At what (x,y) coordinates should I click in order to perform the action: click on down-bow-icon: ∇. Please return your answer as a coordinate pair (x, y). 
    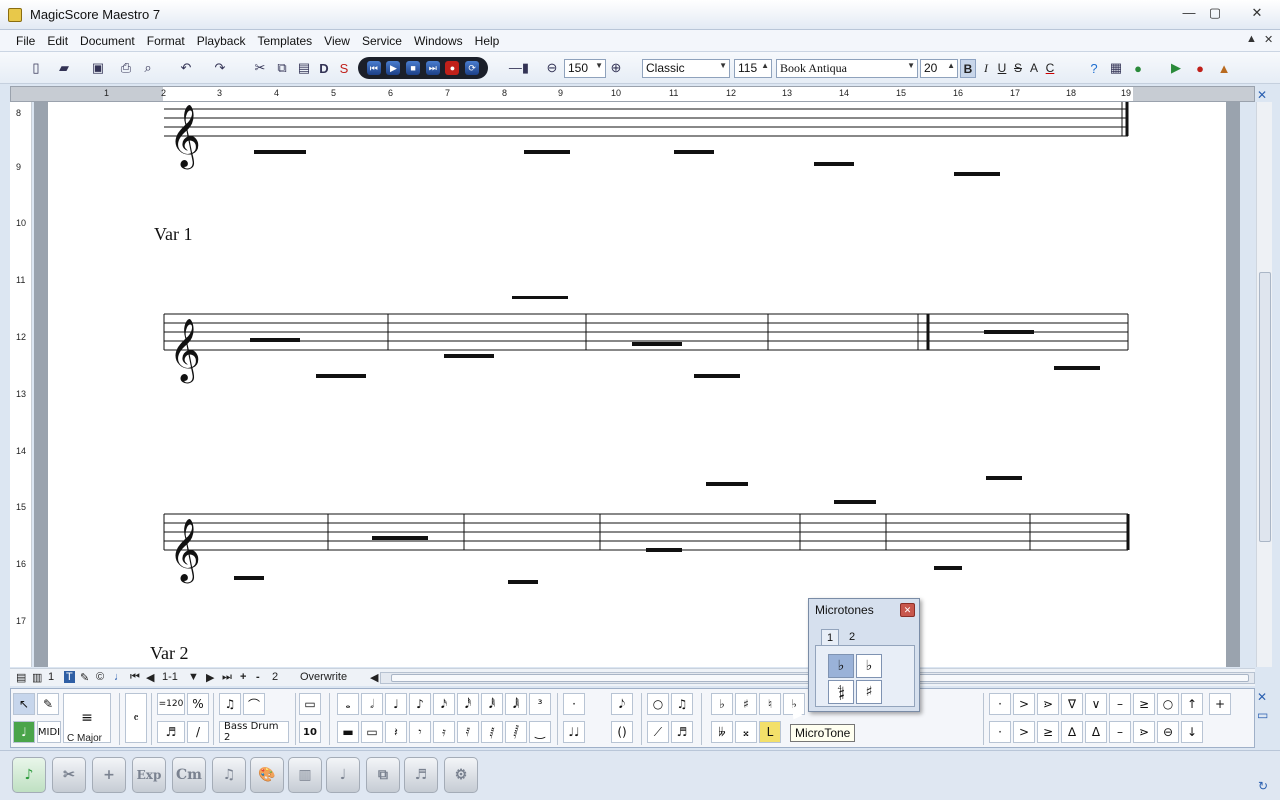
    Looking at the image, I should click on (1072, 704).